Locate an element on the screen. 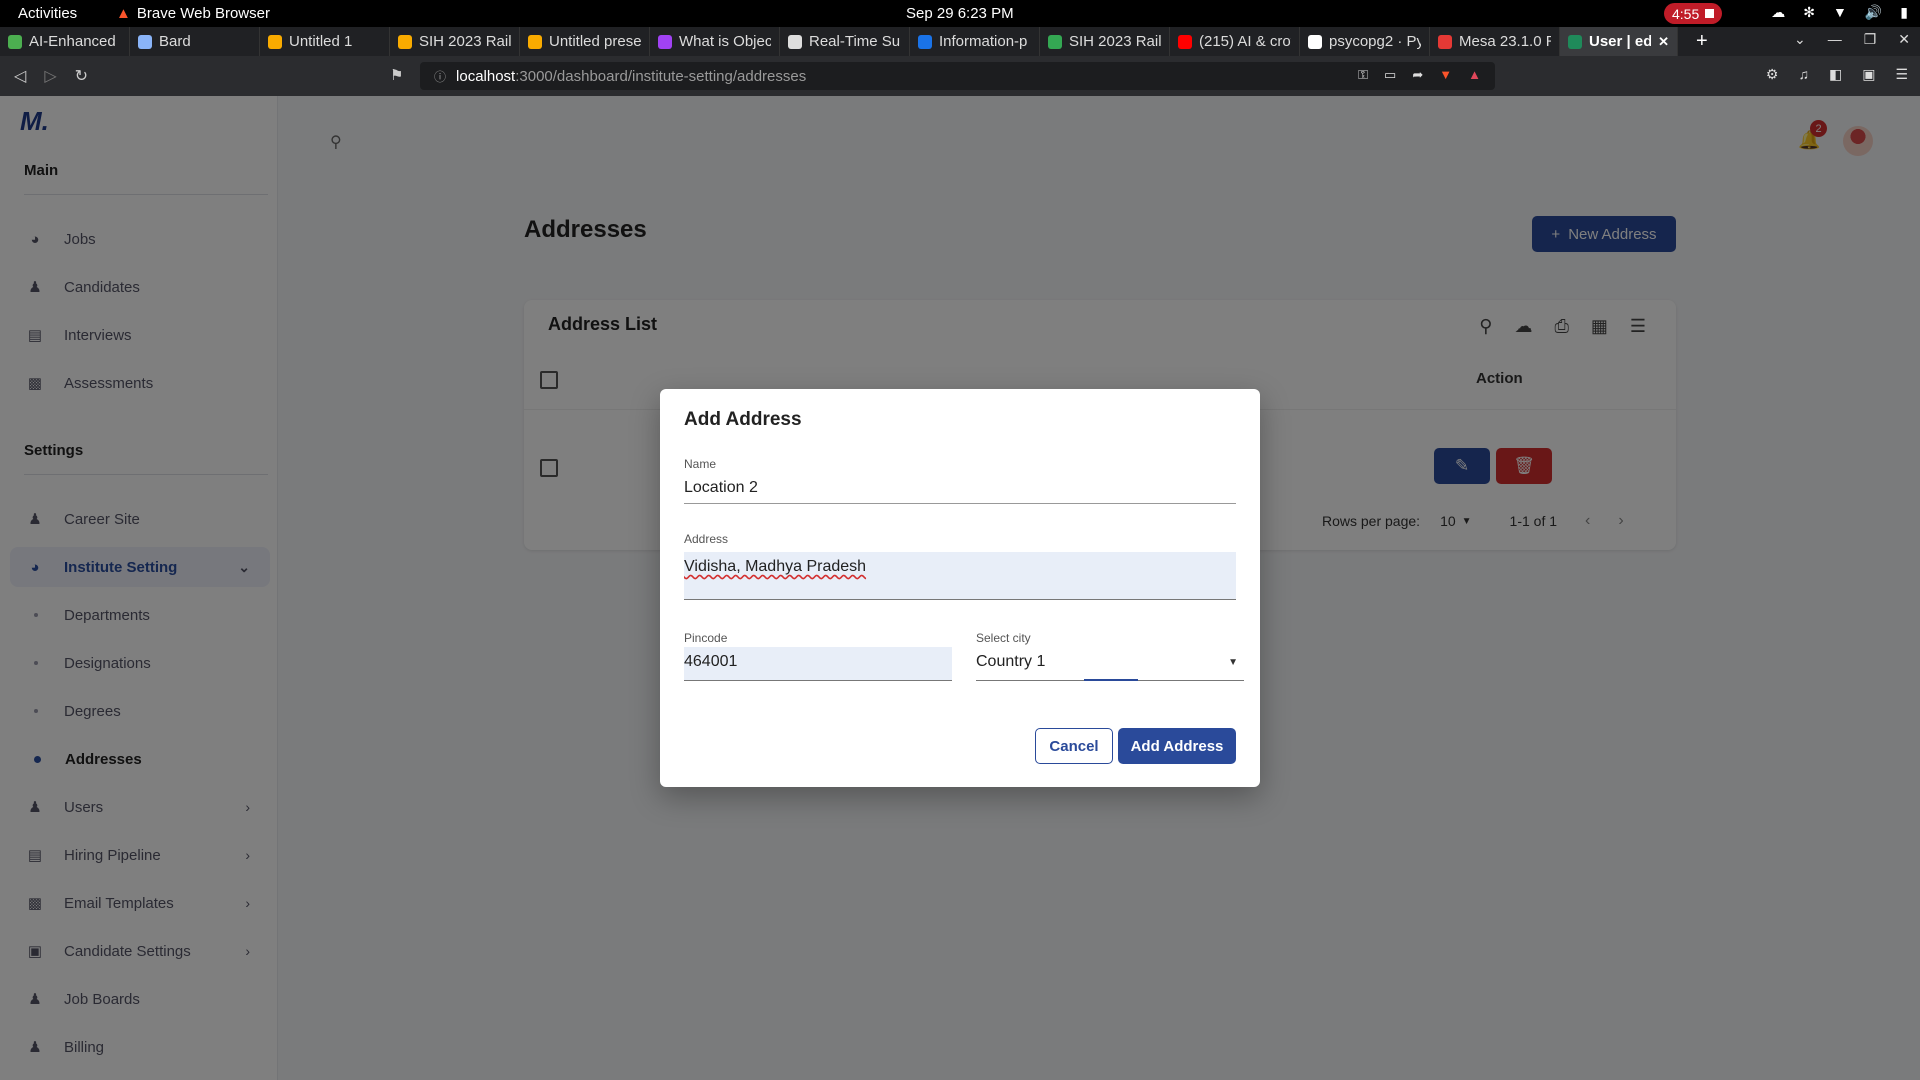  app-menu: ▲ Brave Web Browser is located at coordinates (193, 13).